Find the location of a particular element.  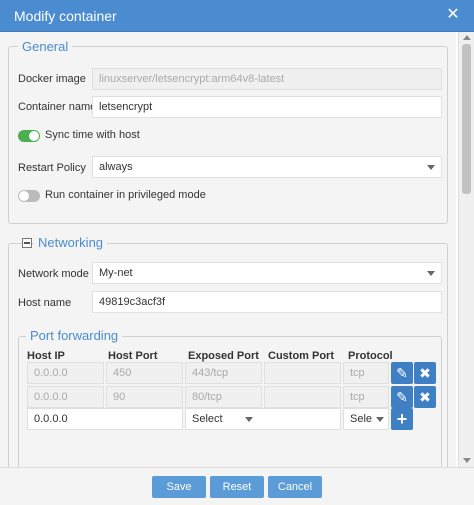

row1-host-port: 90 is located at coordinates (144, 397).